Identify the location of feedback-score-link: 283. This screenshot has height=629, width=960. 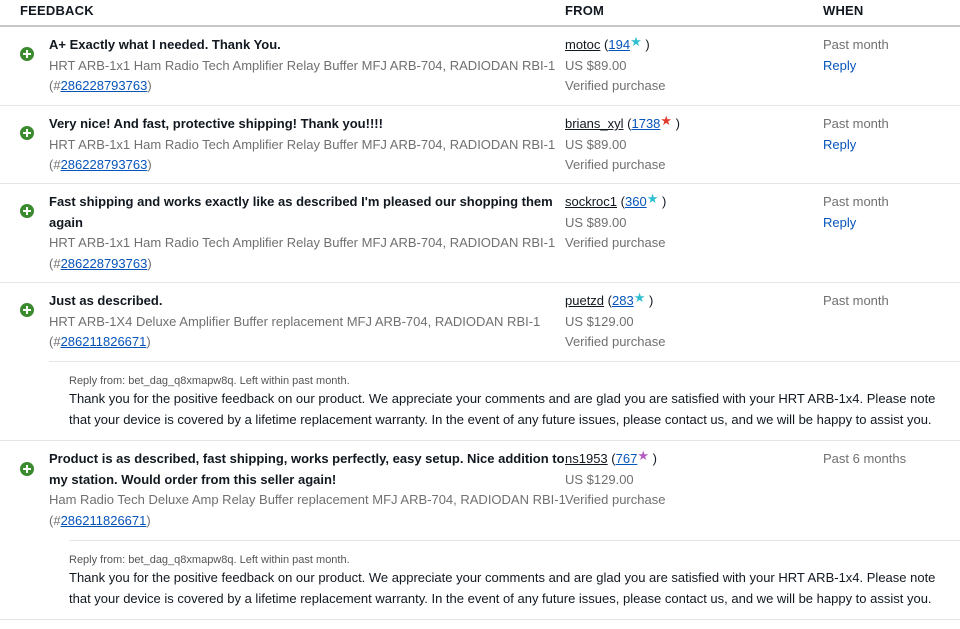
(623, 300).